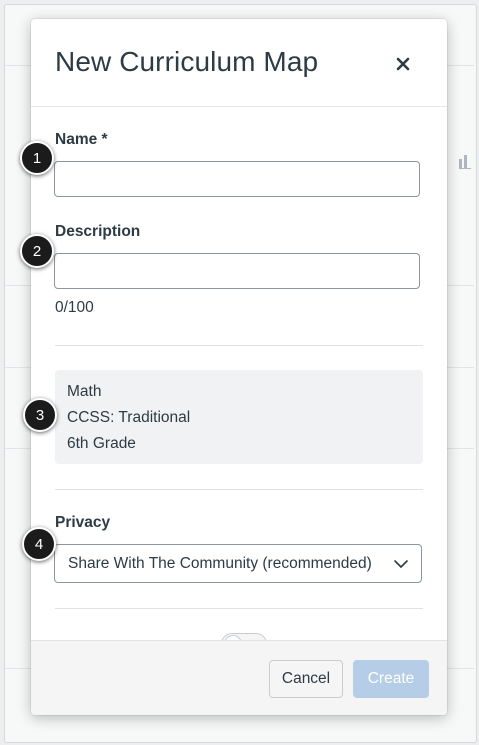 The width and height of the screenshot is (479, 745). What do you see at coordinates (39, 544) in the screenshot?
I see `callout-marker-4: 4` at bounding box center [39, 544].